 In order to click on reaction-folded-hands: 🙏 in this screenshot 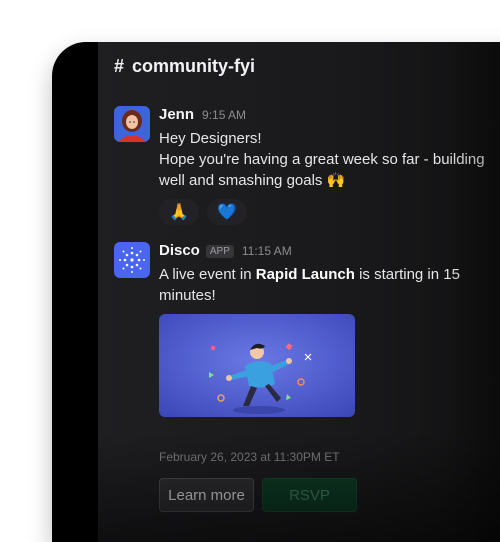, I will do `click(179, 212)`.